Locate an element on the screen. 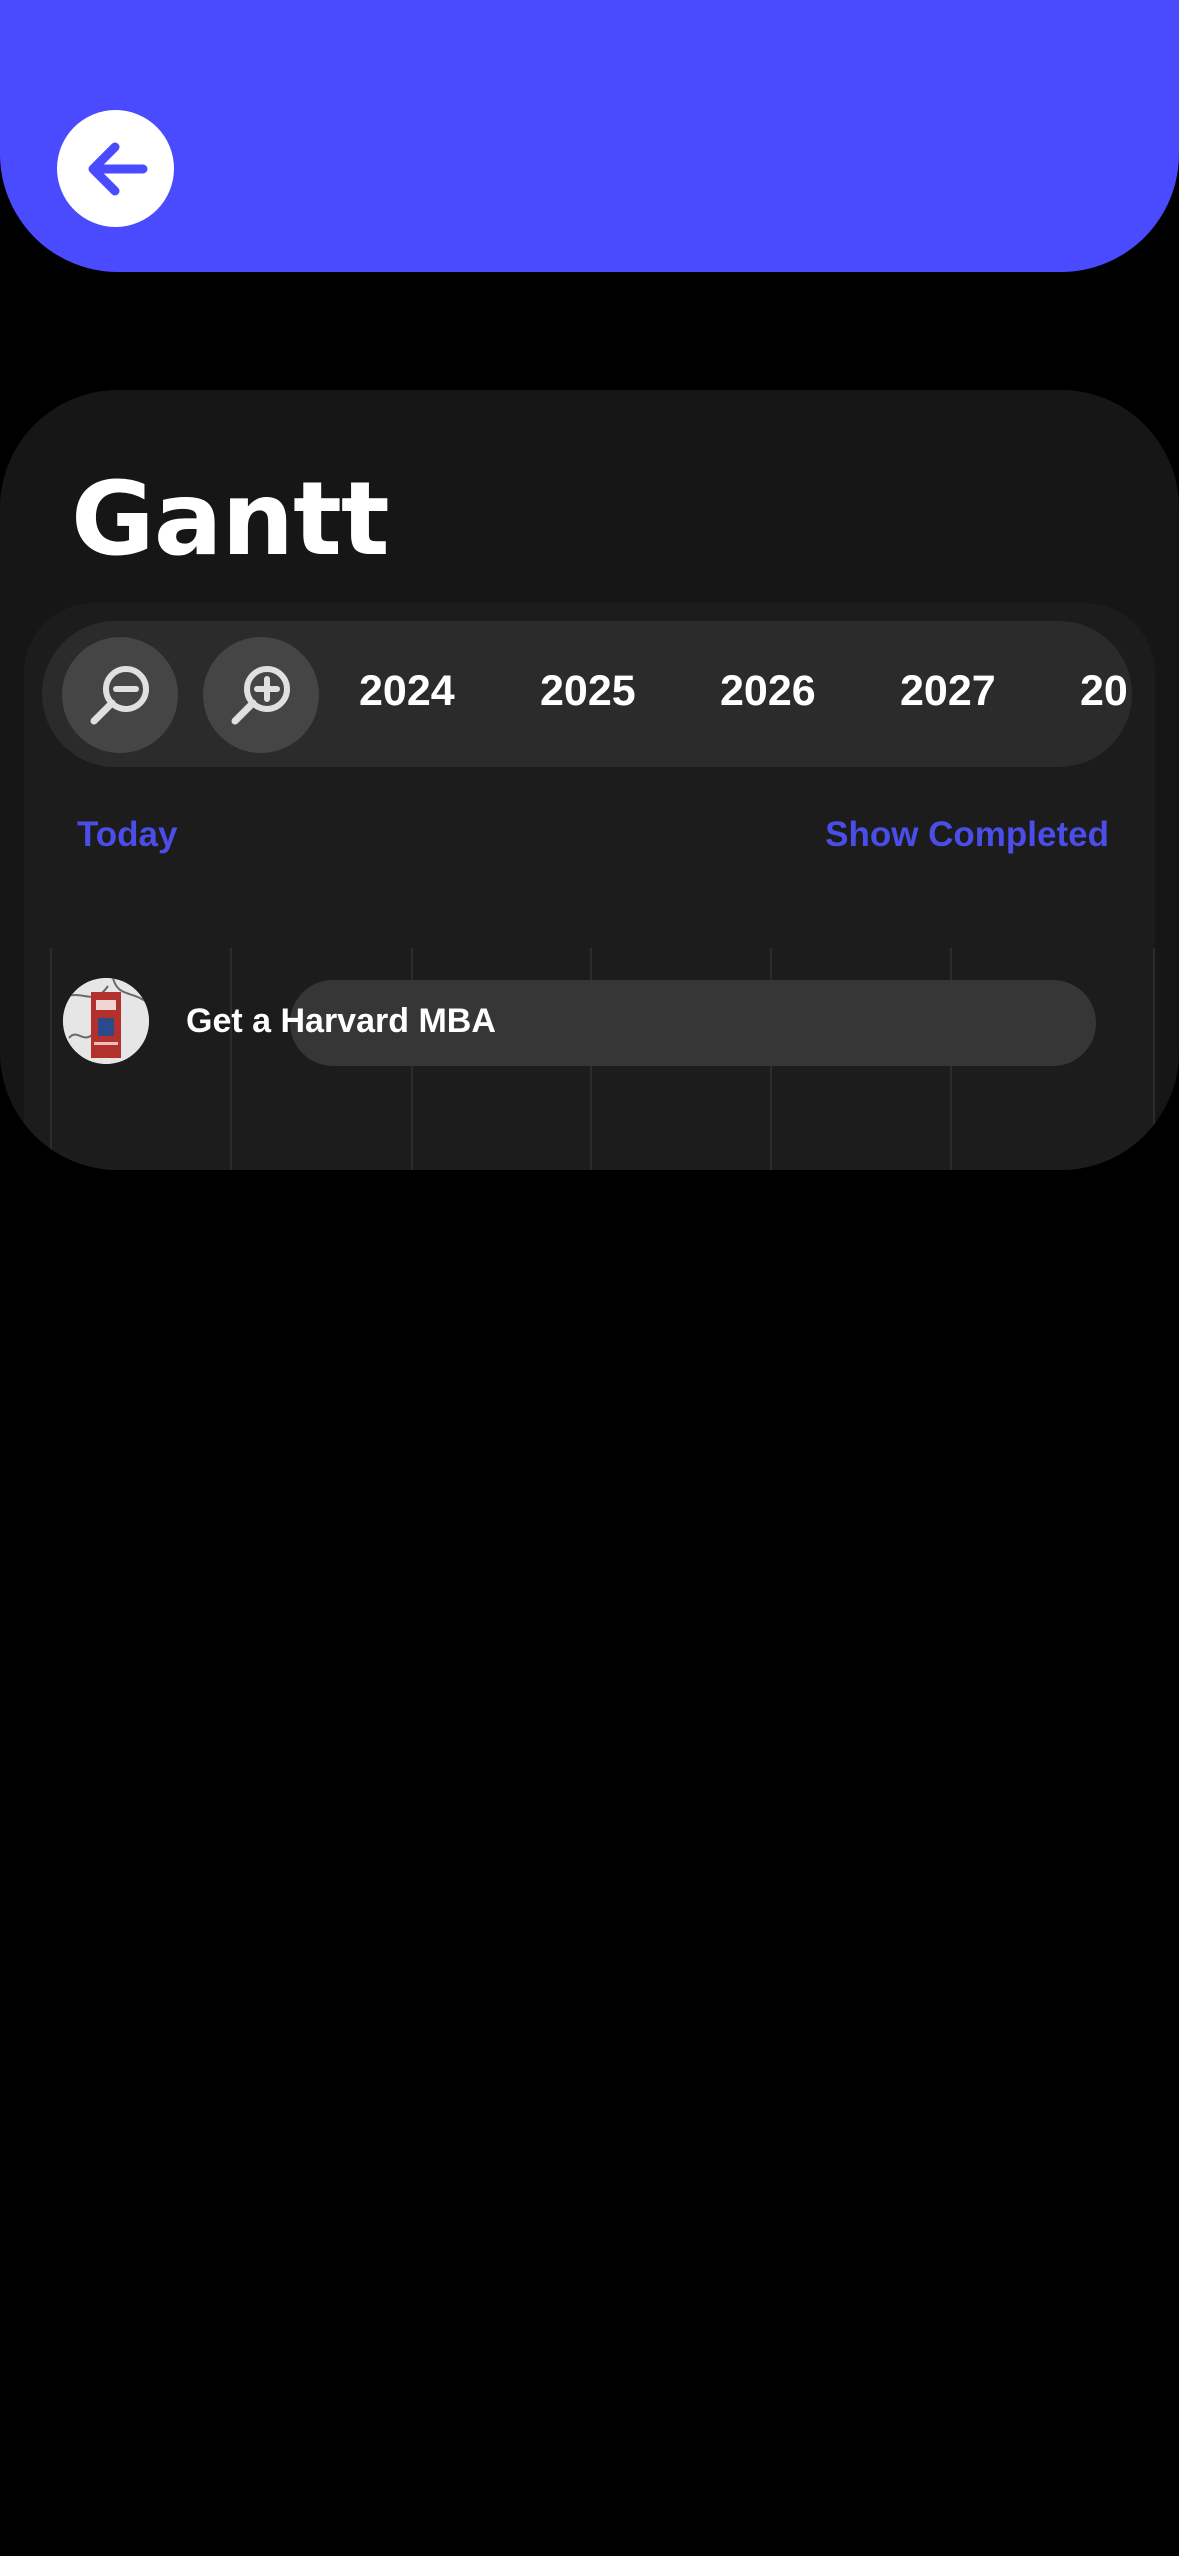 The width and height of the screenshot is (1179, 2556). back-button is located at coordinates (115, 168).